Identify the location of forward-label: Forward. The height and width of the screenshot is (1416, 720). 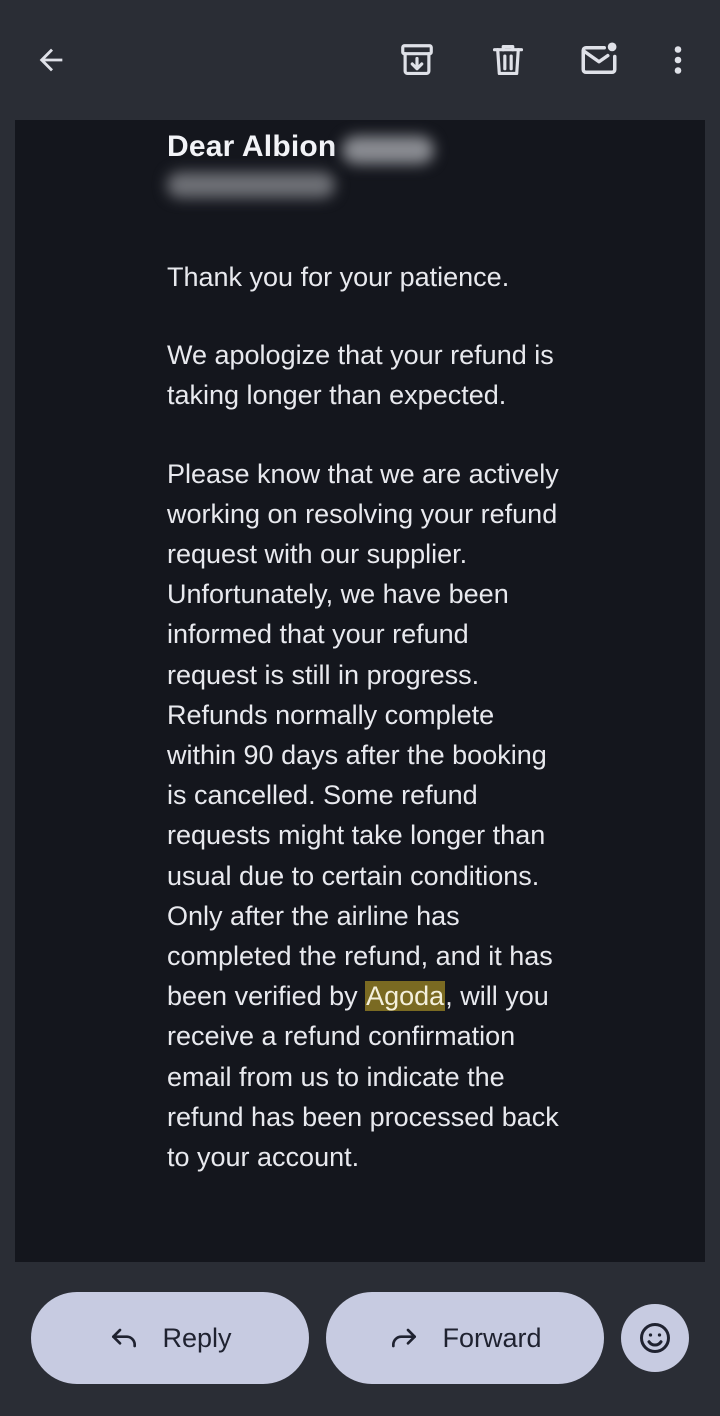
(492, 1337).